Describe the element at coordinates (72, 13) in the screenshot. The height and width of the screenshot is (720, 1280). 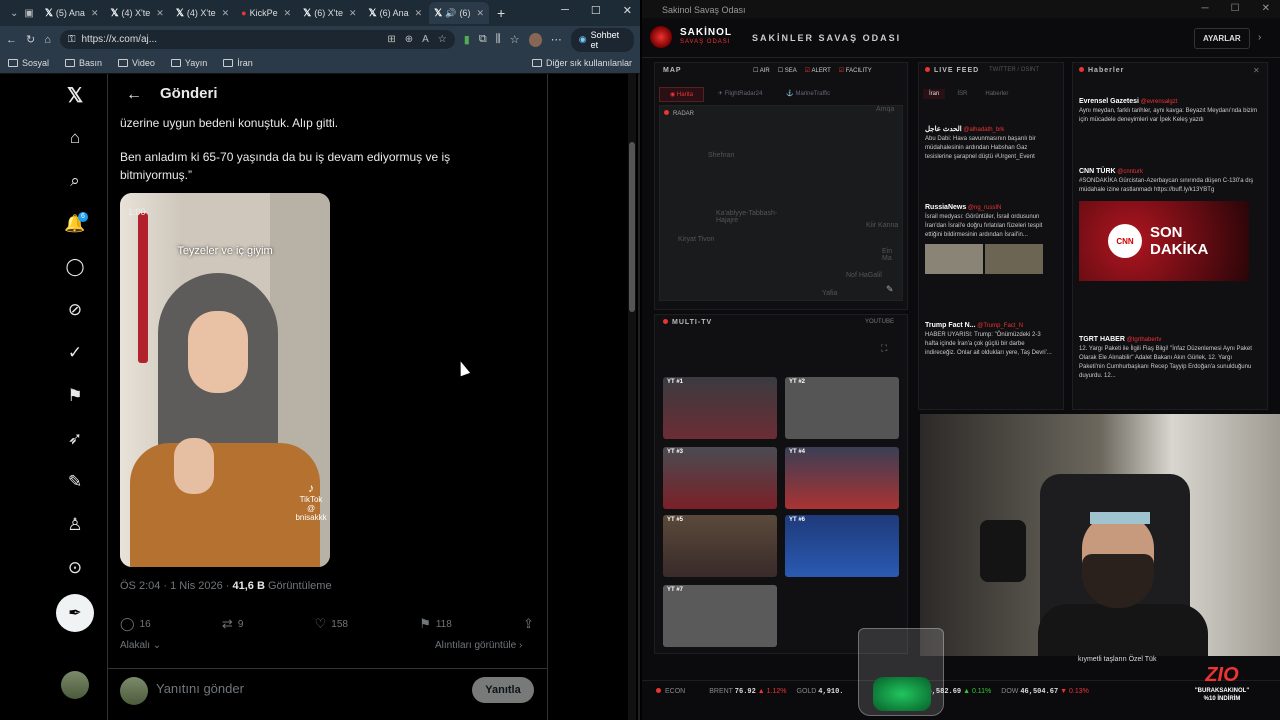
I see `browser-tab: 𝕏 (5) Ana ✕` at that location.